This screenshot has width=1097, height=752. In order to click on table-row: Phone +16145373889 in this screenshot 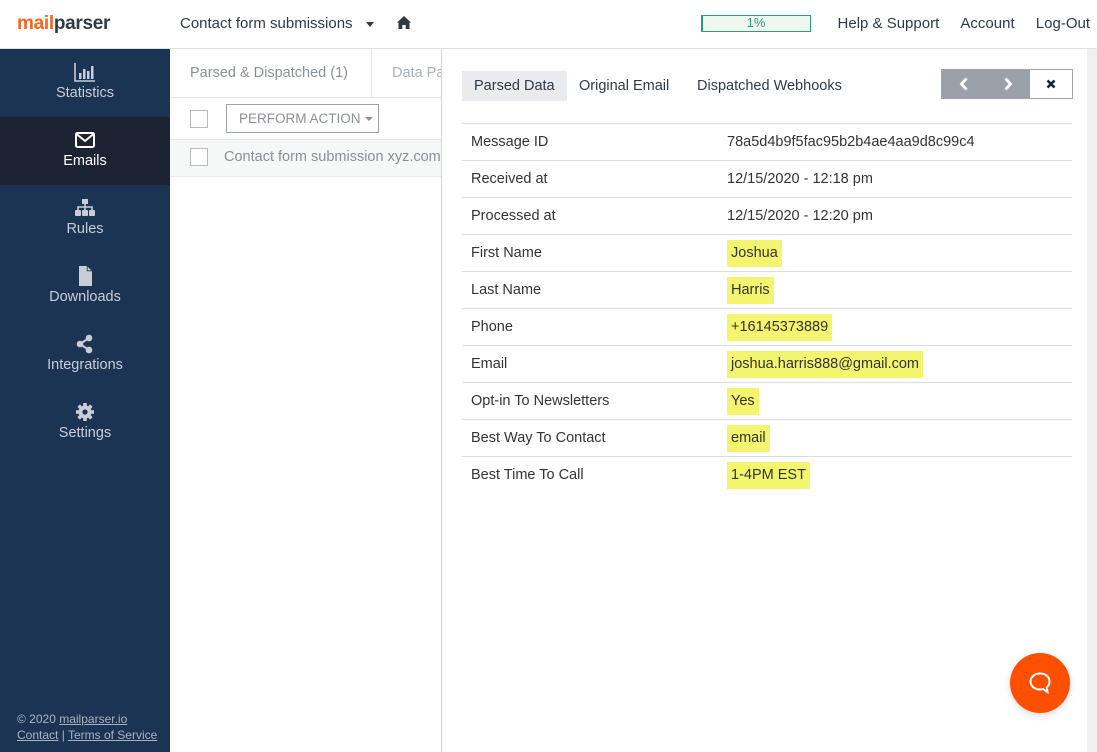, I will do `click(767, 327)`.